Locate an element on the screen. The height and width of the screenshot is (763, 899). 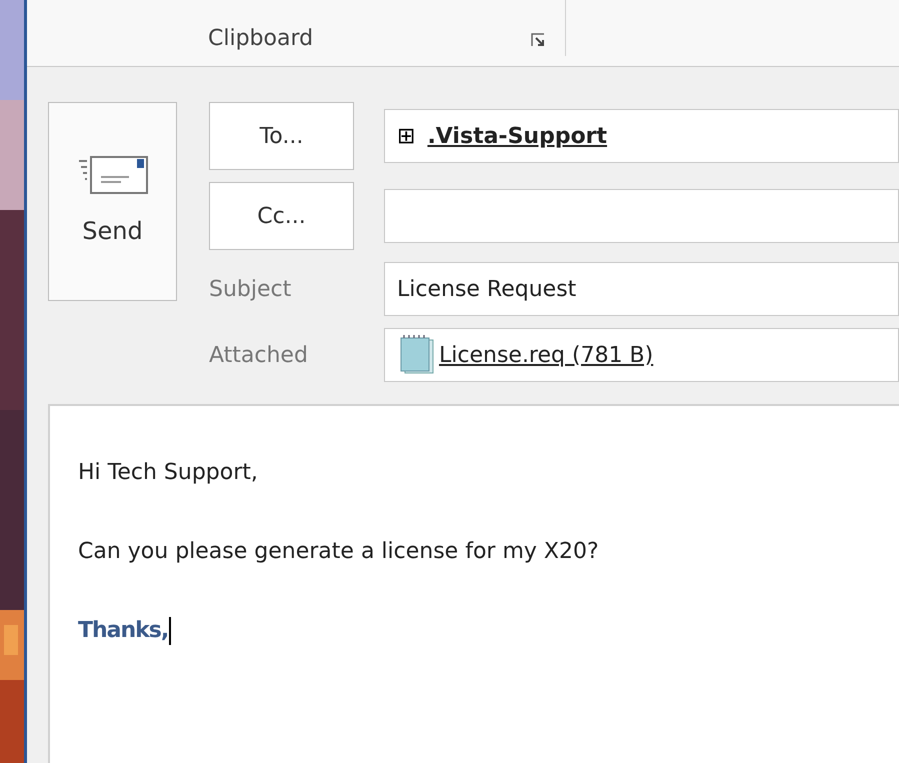
body-text: Hi Tech Support, is located at coordinates (168, 473).